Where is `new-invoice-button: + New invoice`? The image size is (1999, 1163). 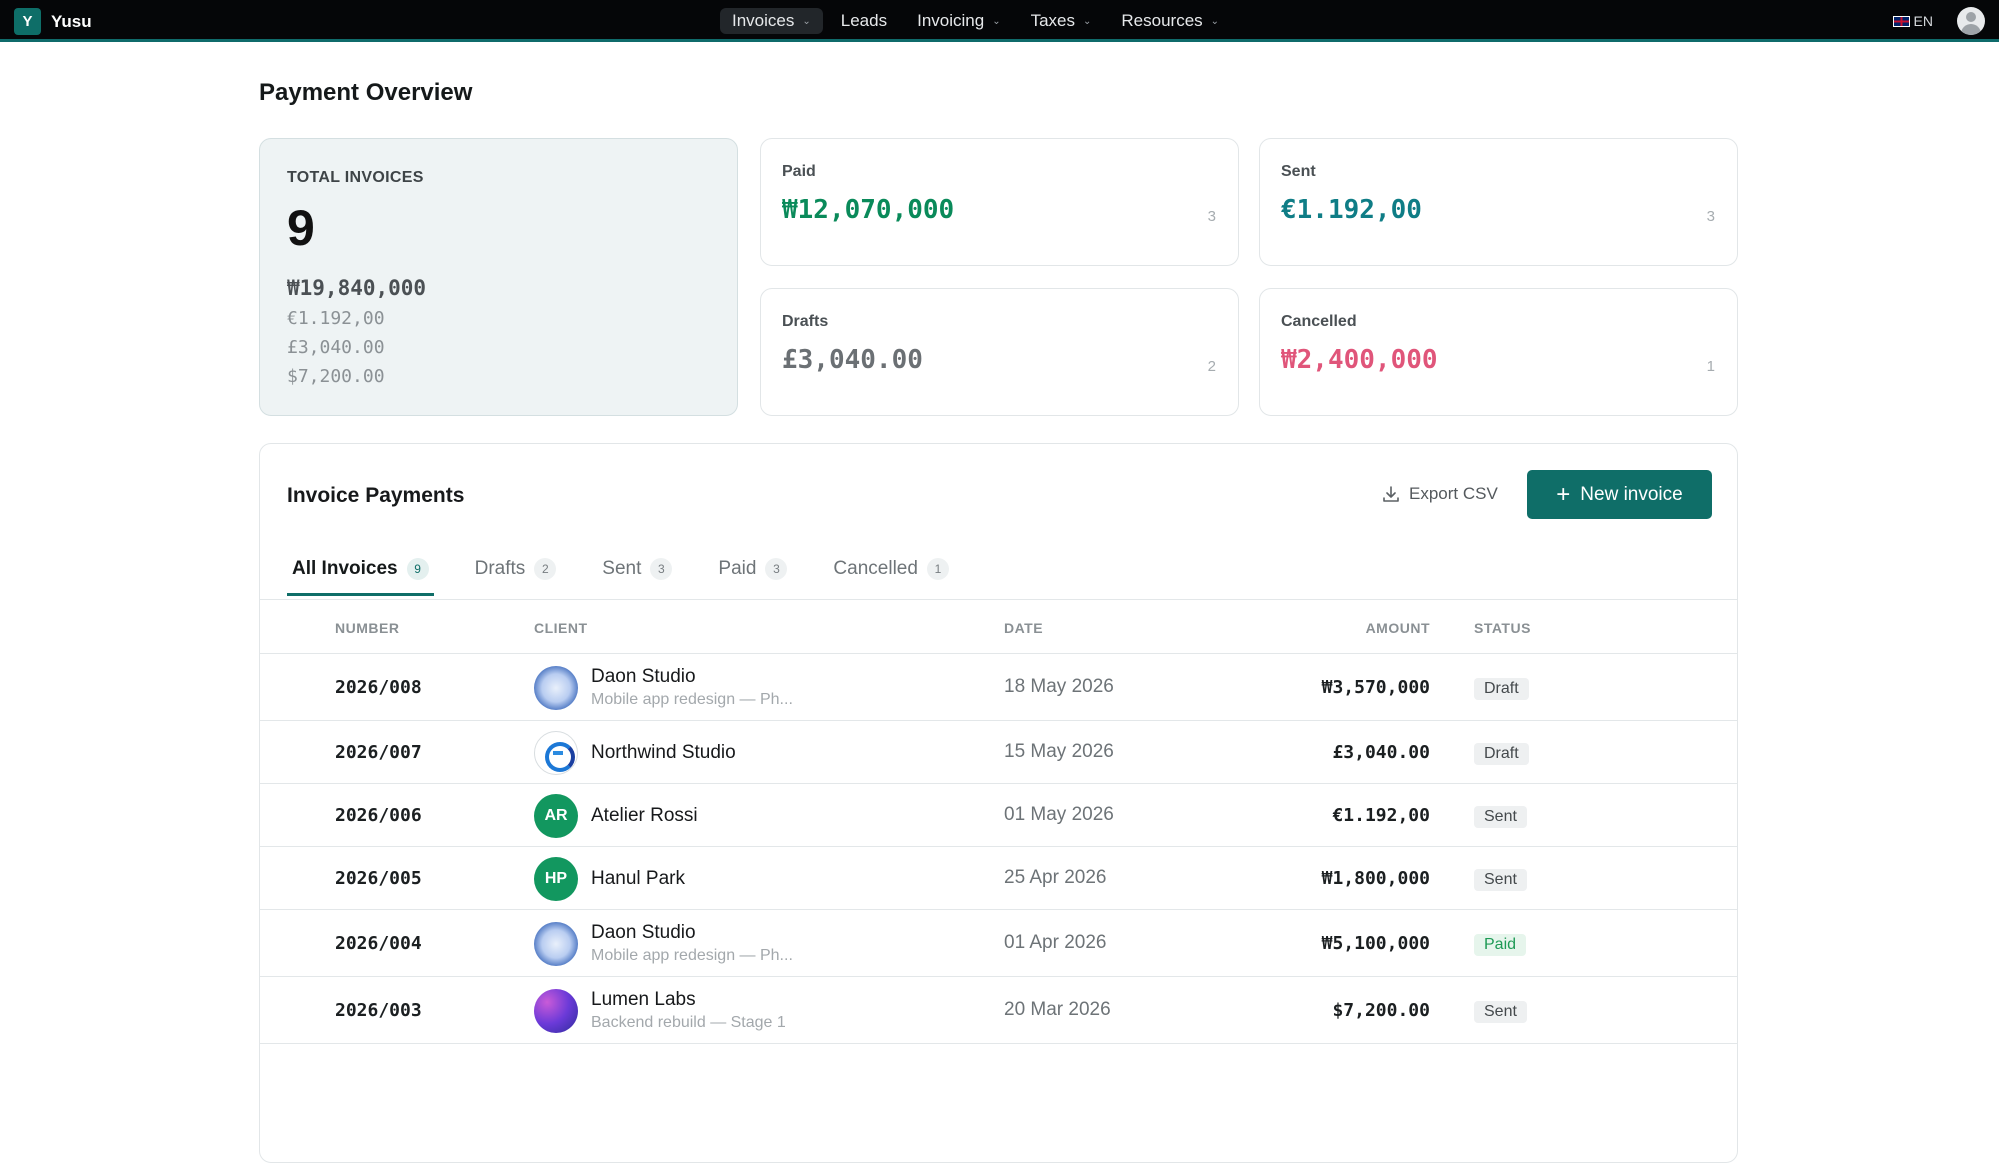 new-invoice-button: + New invoice is located at coordinates (1619, 494).